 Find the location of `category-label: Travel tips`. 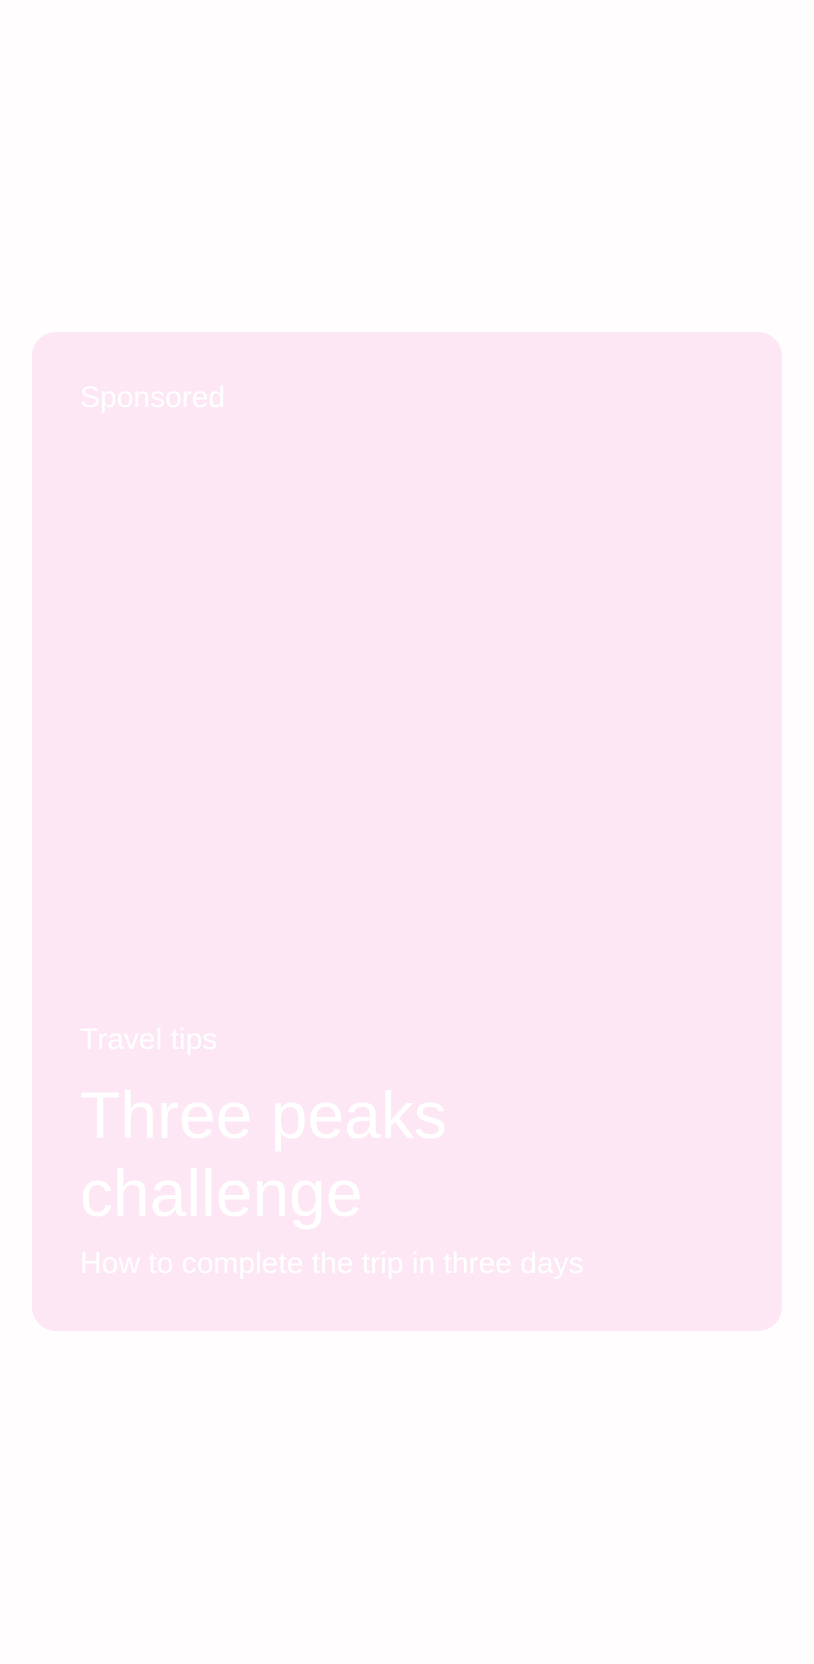

category-label: Travel tips is located at coordinates (149, 1039).